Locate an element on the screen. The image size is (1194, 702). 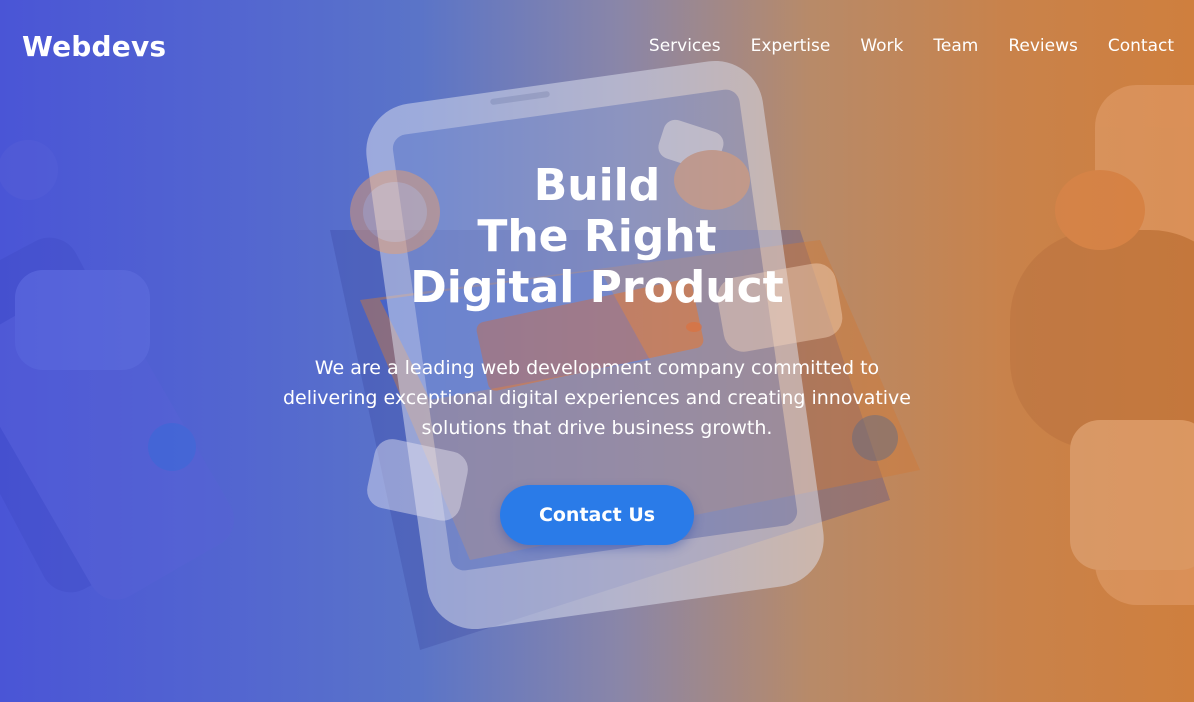
nav-item-team: Team is located at coordinates (955, 46).